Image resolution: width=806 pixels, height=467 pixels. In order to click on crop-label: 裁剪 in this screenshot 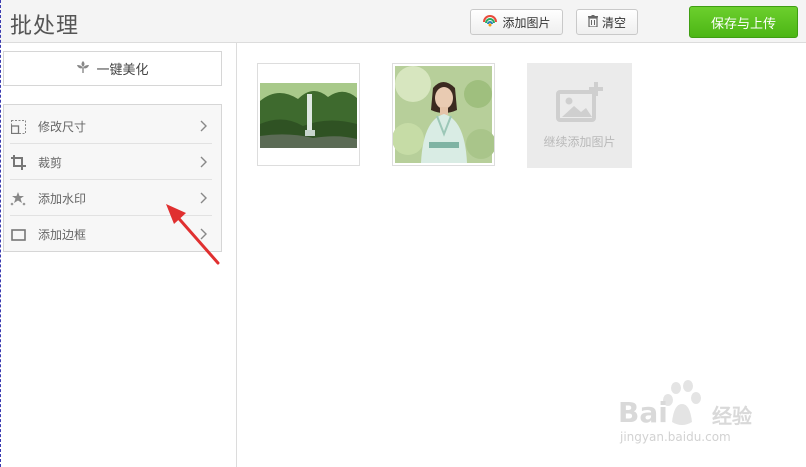, I will do `click(50, 163)`.